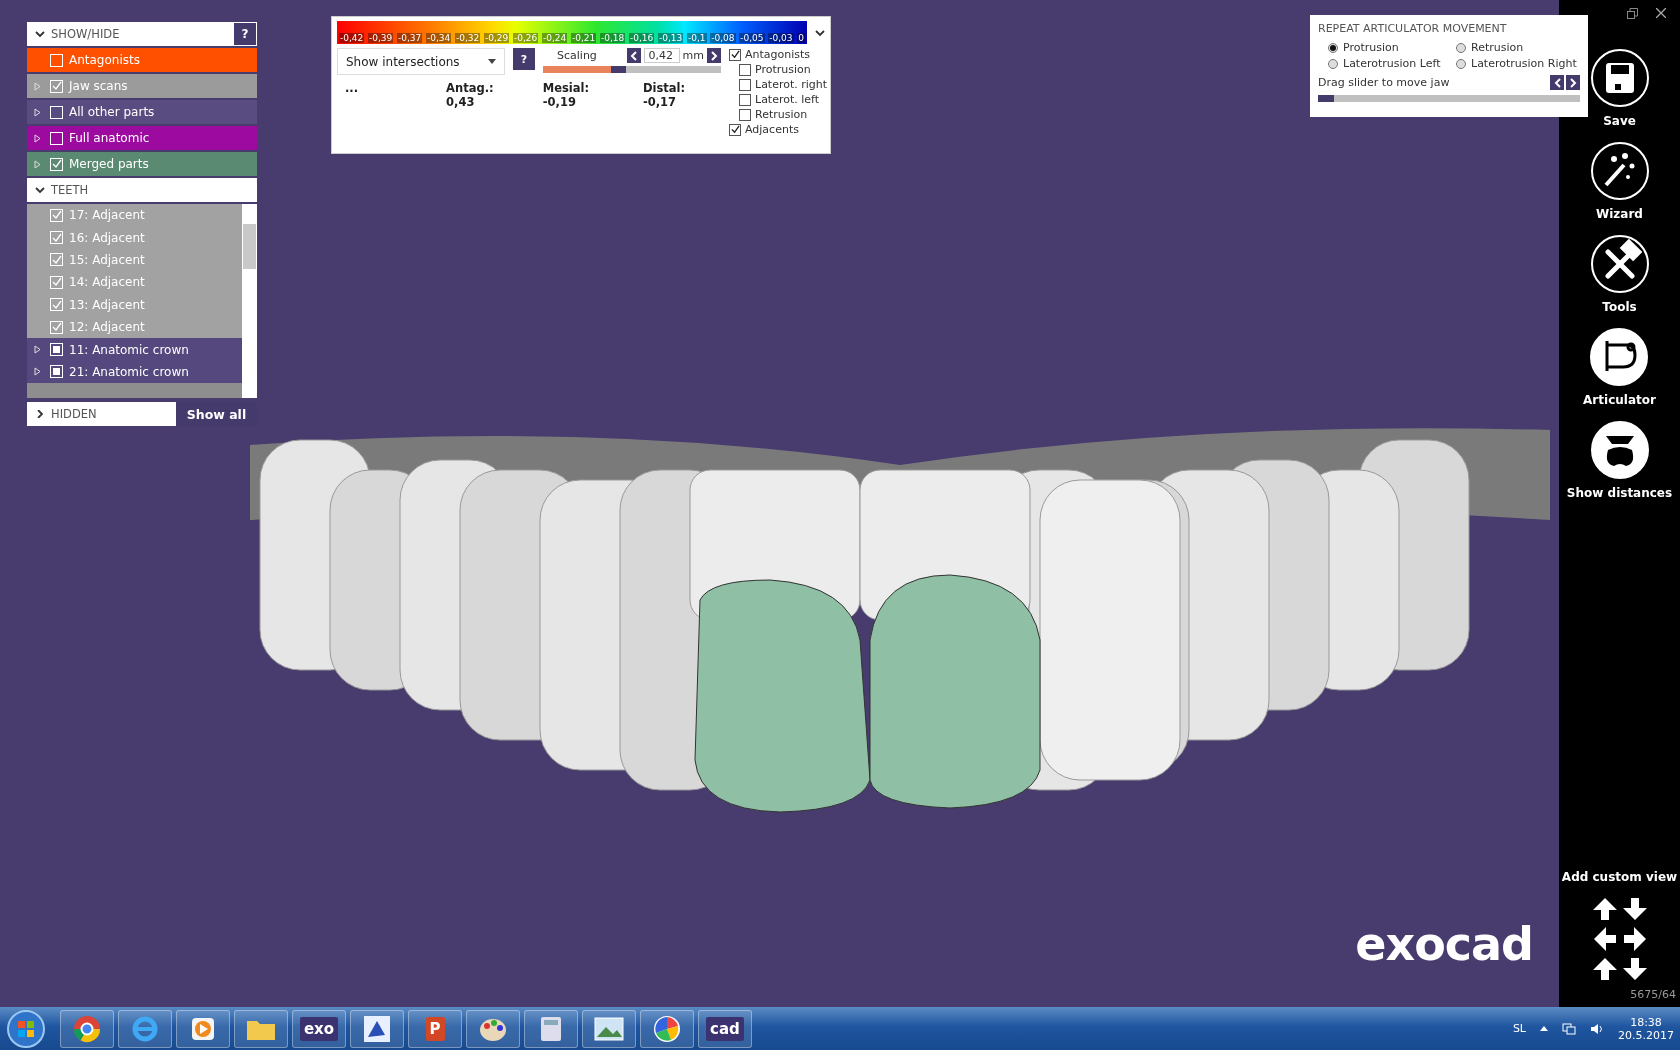  What do you see at coordinates (781, 114) in the screenshot?
I see `option-label: Retrusion` at bounding box center [781, 114].